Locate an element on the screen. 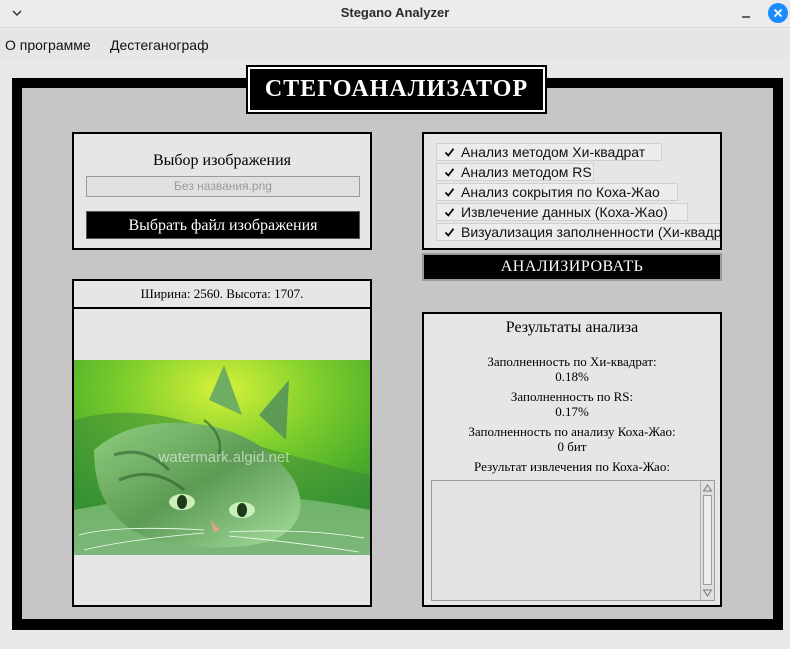  extract-result-textbox is located at coordinates (573, 540).